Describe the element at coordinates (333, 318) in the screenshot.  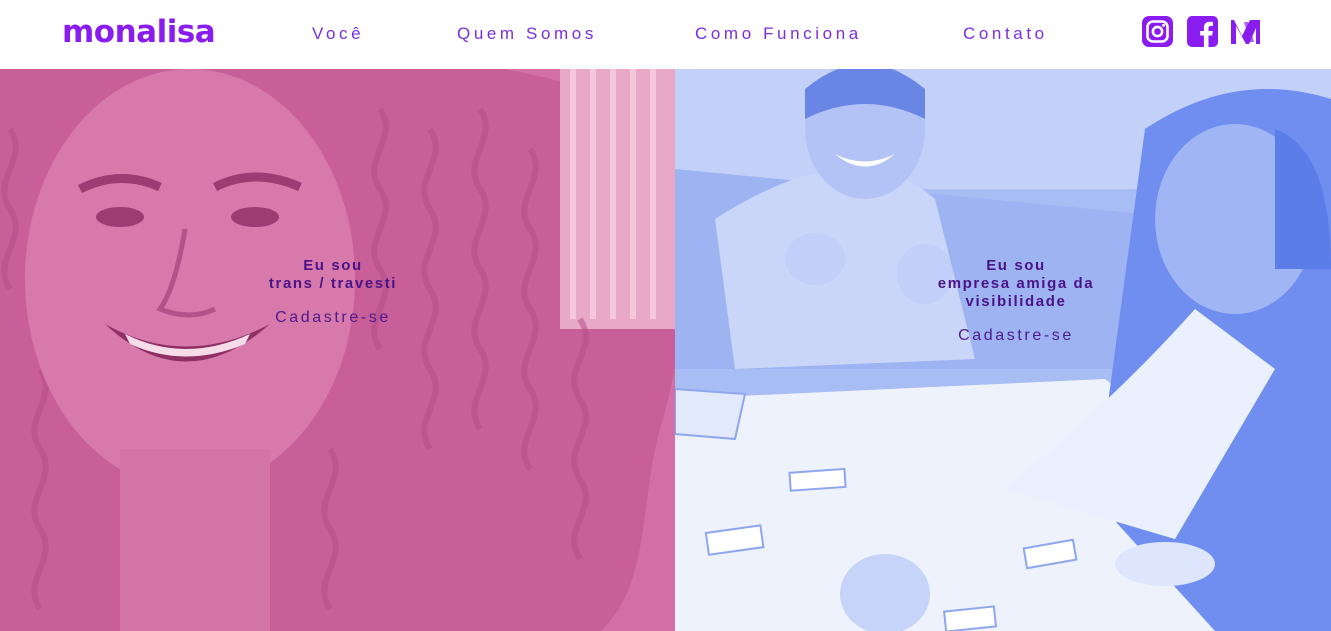
I see `signup-trans-button: Cadastre-se` at that location.